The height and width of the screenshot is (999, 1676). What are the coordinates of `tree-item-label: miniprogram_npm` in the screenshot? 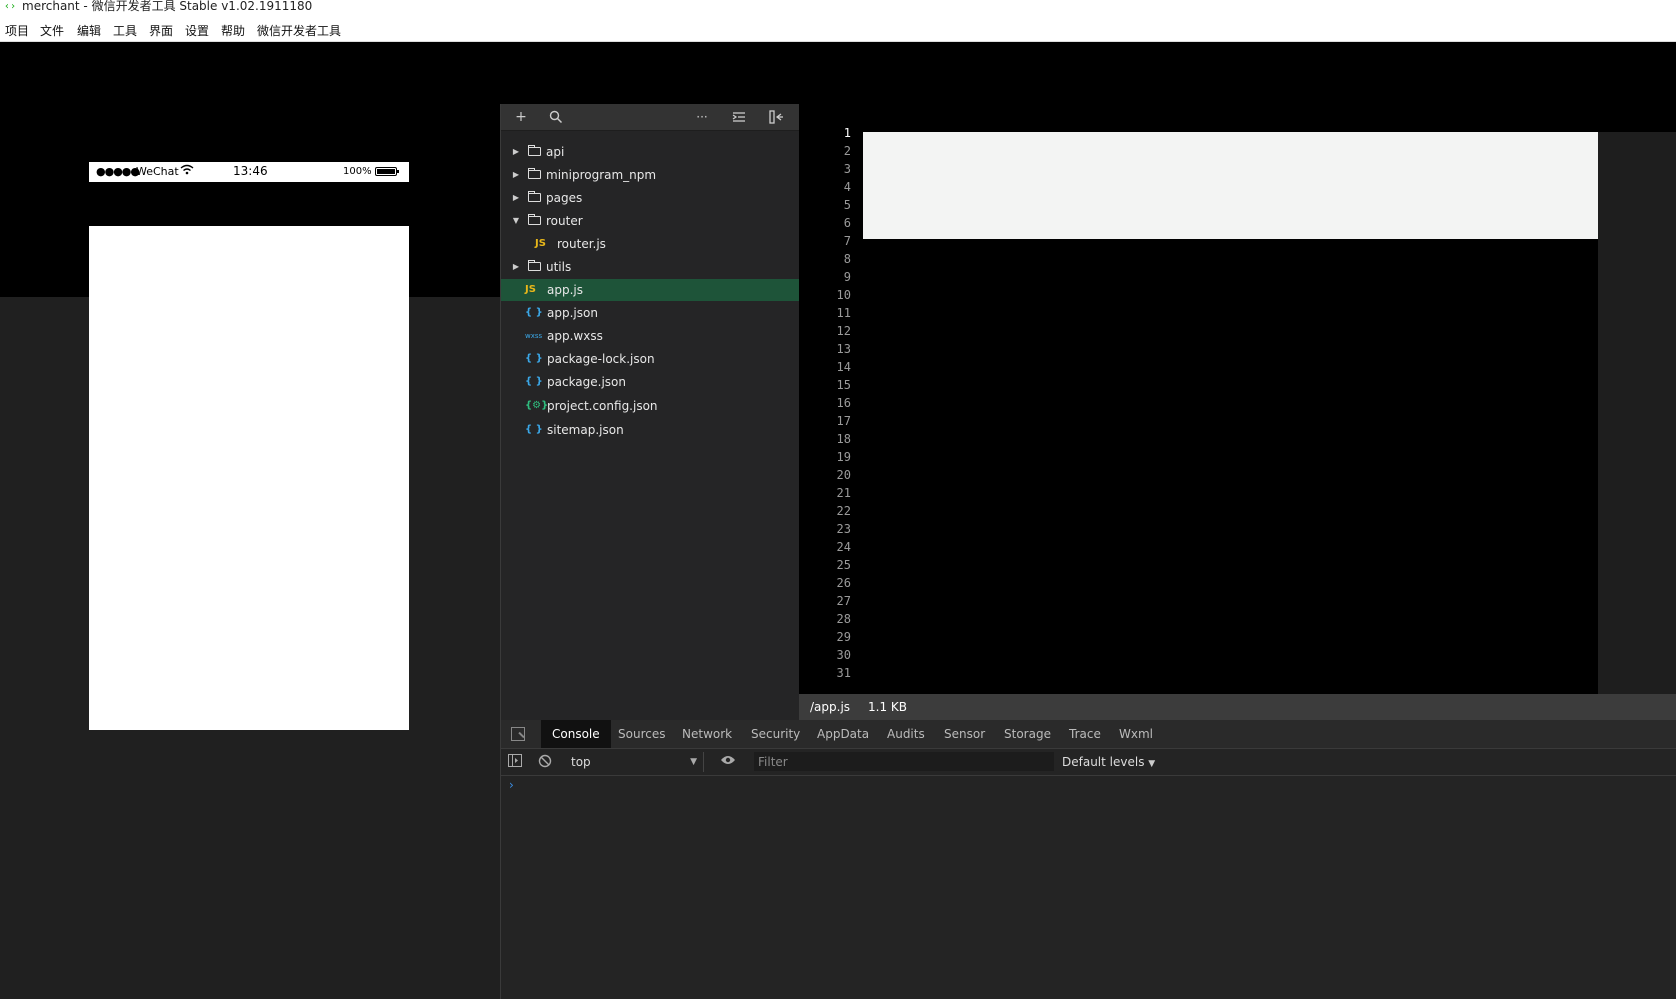 It's located at (601, 175).